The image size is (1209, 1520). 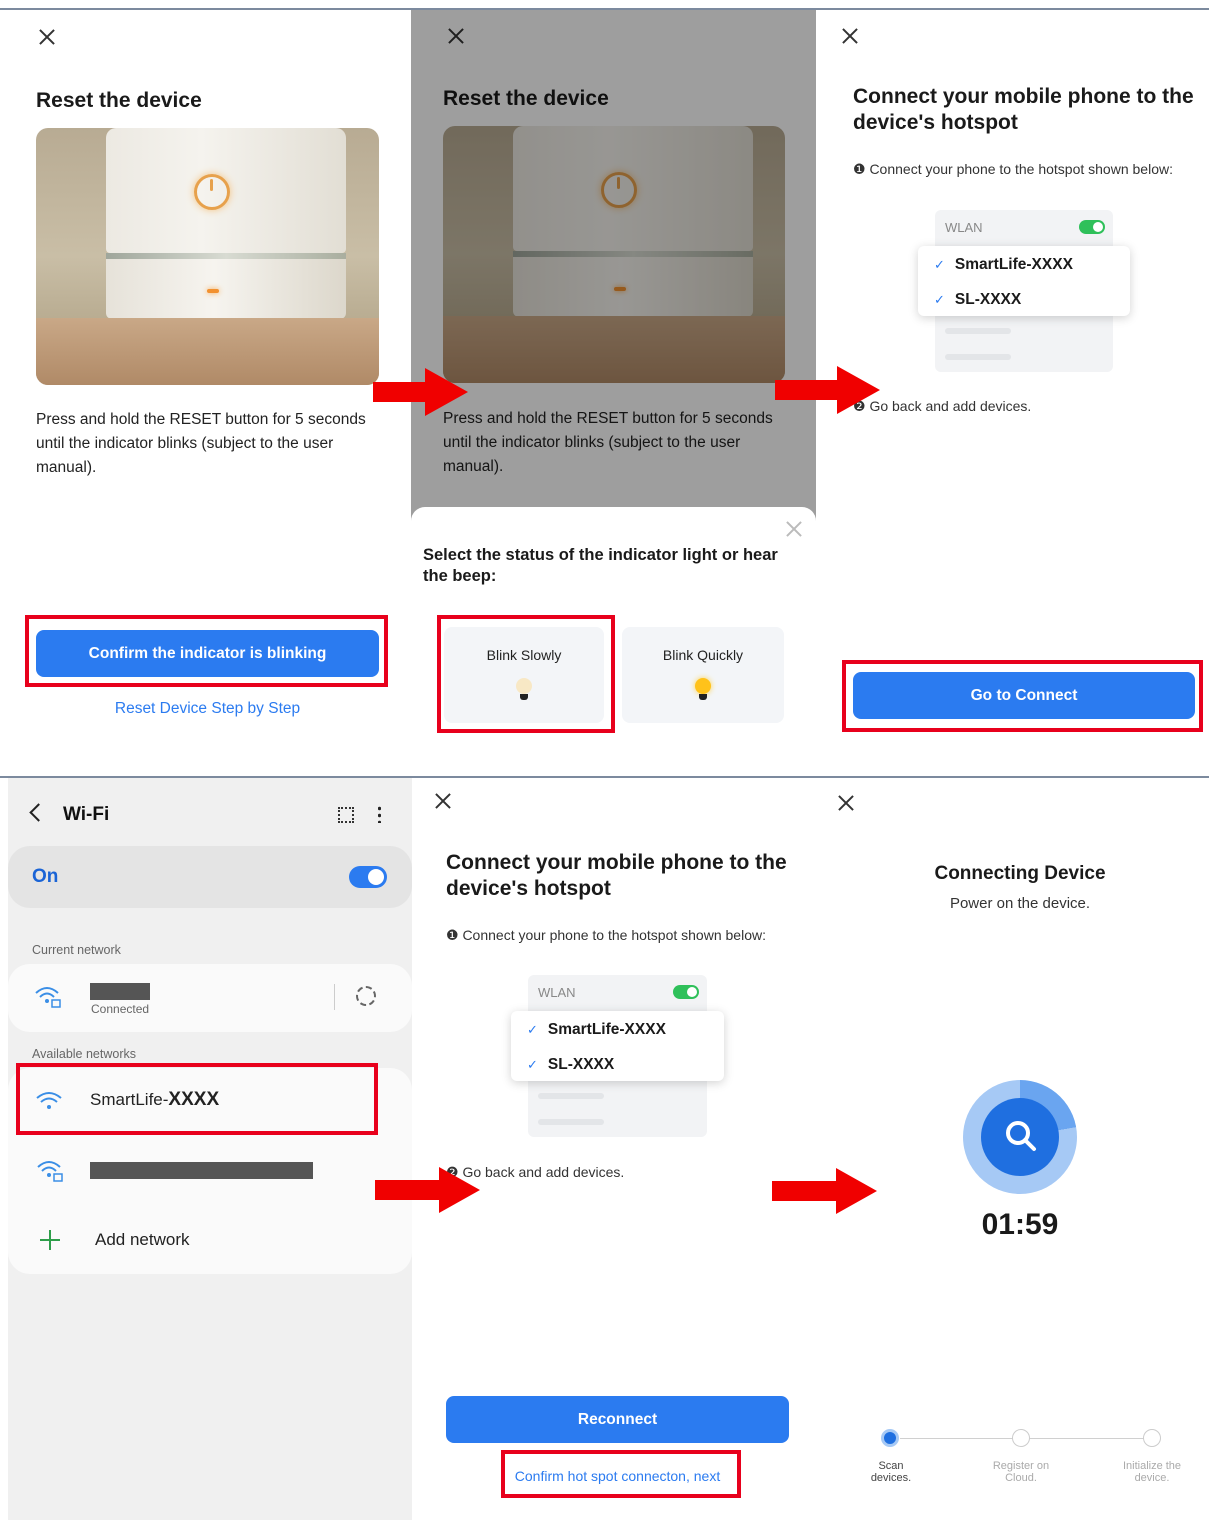 I want to click on current-network-card: Connected, so click(x=210, y=998).